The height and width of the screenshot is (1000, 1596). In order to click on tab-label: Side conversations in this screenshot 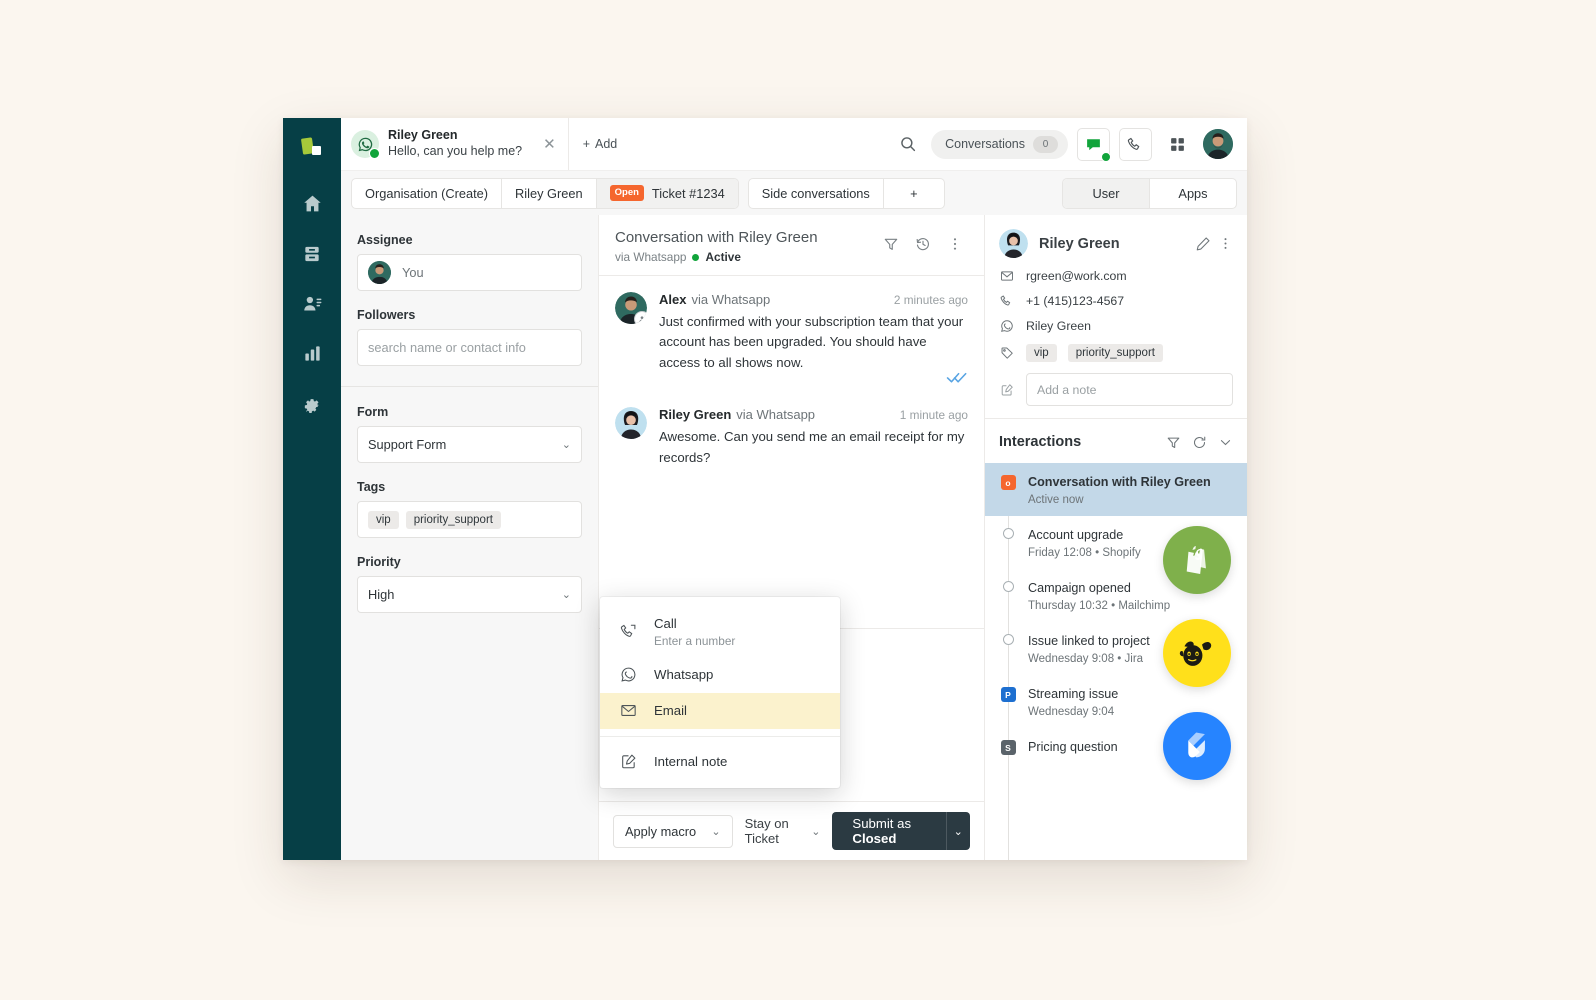, I will do `click(815, 193)`.